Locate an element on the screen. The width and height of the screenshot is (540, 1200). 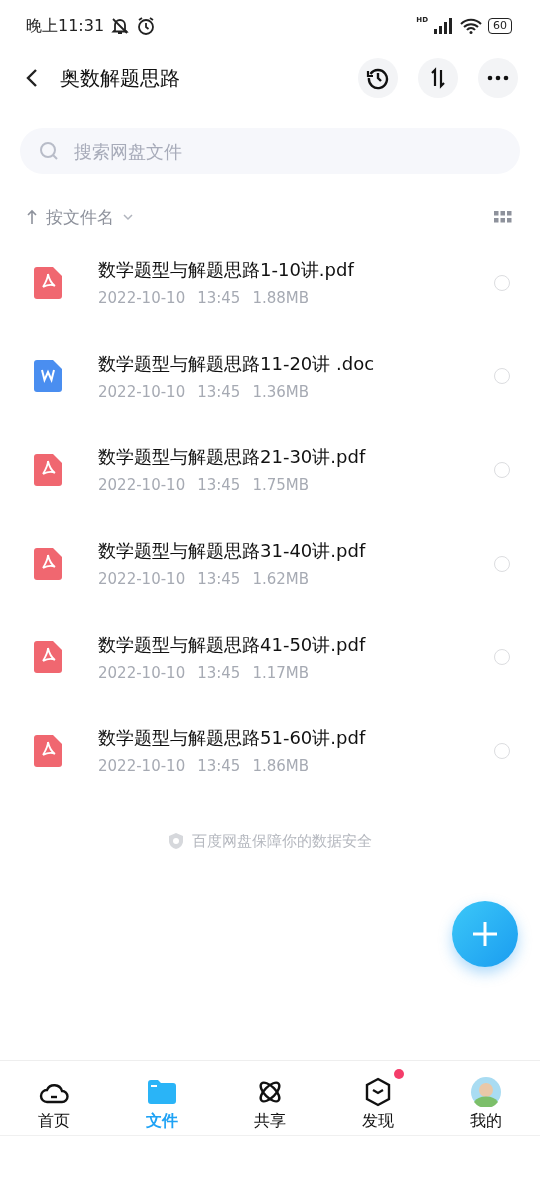
file-size: 1.75MB is located at coordinates (281, 485).